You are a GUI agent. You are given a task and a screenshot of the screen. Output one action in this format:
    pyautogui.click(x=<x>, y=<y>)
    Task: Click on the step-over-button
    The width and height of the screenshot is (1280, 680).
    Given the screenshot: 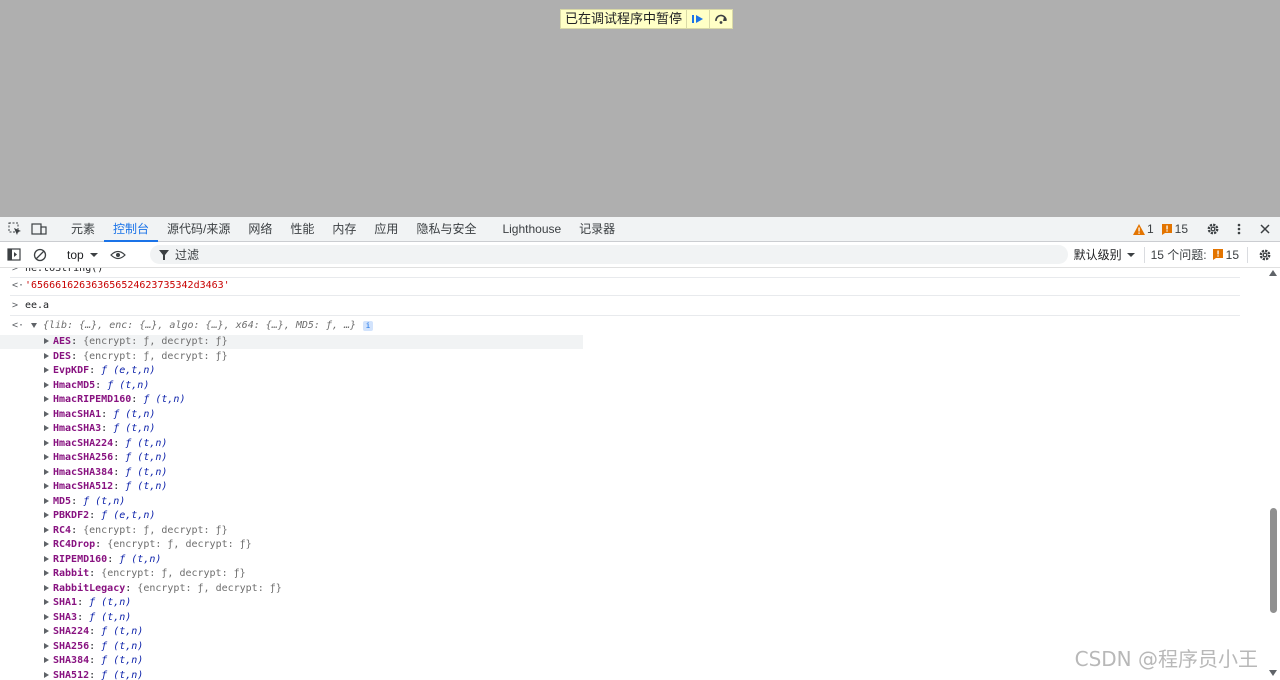 What is the action you would take?
    pyautogui.click(x=720, y=19)
    